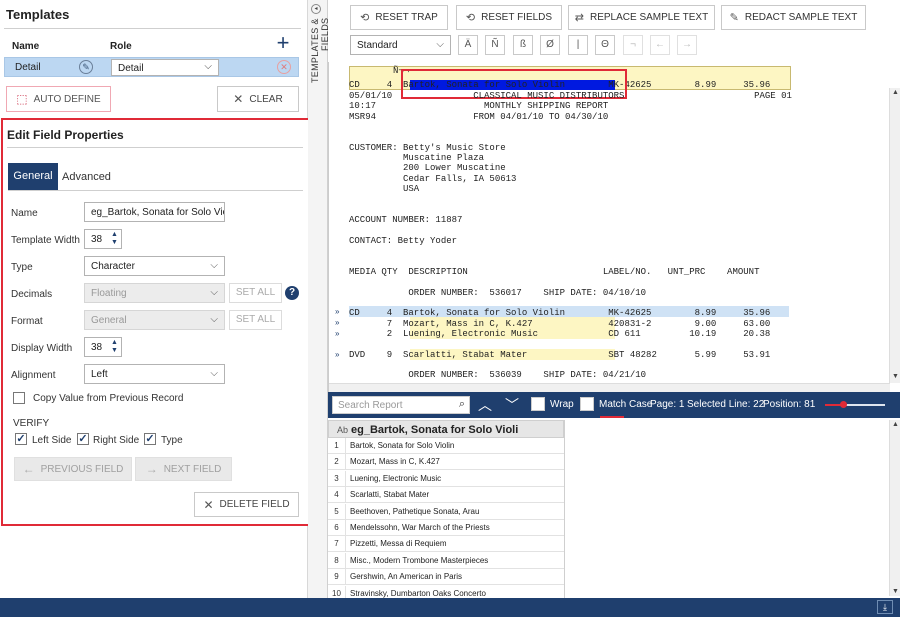 The height and width of the screenshot is (617, 900). What do you see at coordinates (33, 176) in the screenshot?
I see `tab-general: General` at bounding box center [33, 176].